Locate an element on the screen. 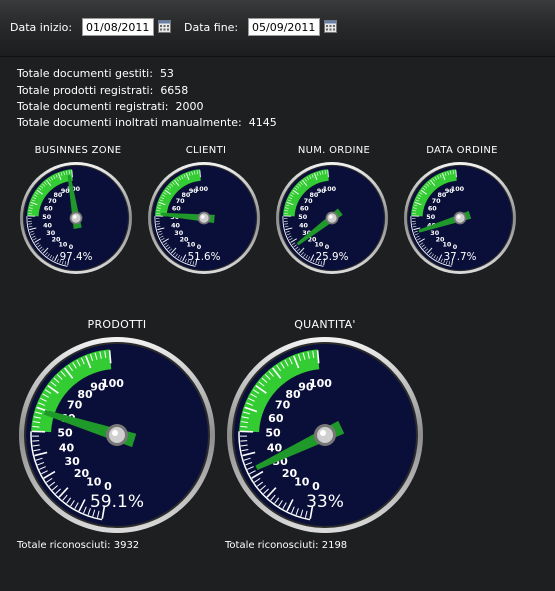 Image resolution: width=555 pixels, height=591 pixels. footer-prodotti-riconosciuti: Totale riconosciuti: 3932 is located at coordinates (78, 545).